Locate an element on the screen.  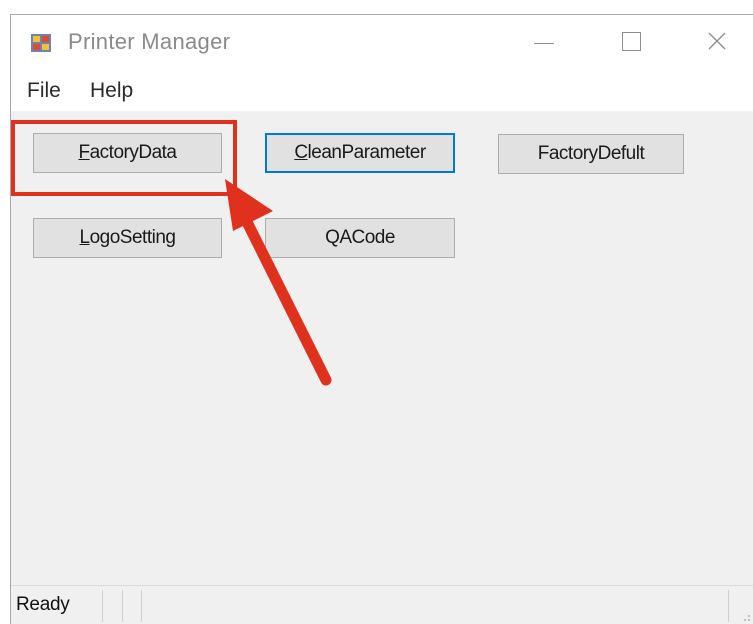
factory-data-label: actoryData is located at coordinates (133, 152).